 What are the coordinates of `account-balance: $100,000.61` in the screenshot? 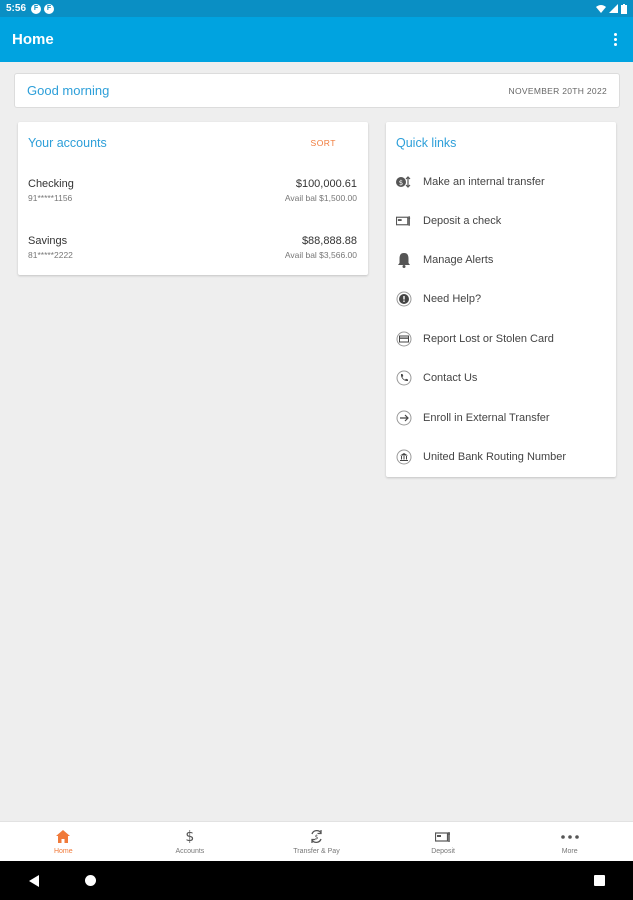 It's located at (326, 184).